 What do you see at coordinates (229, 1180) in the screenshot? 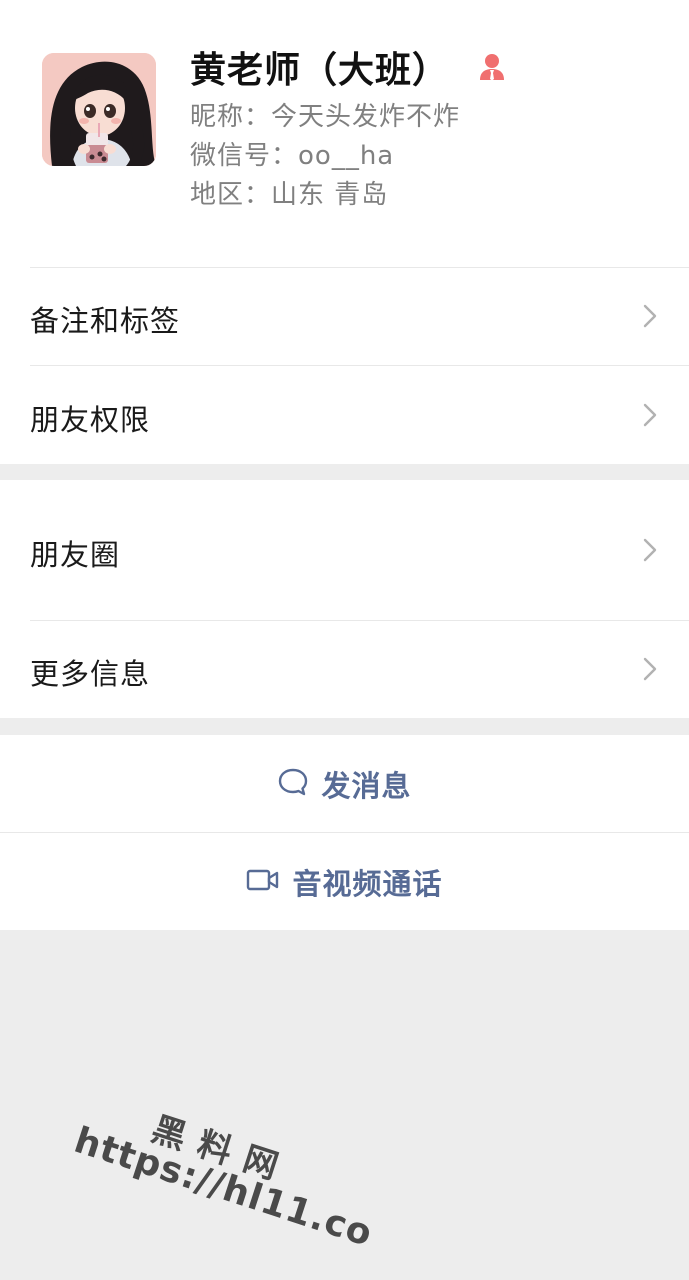
I see `watermark: 黑料网 https://hl11.co` at bounding box center [229, 1180].